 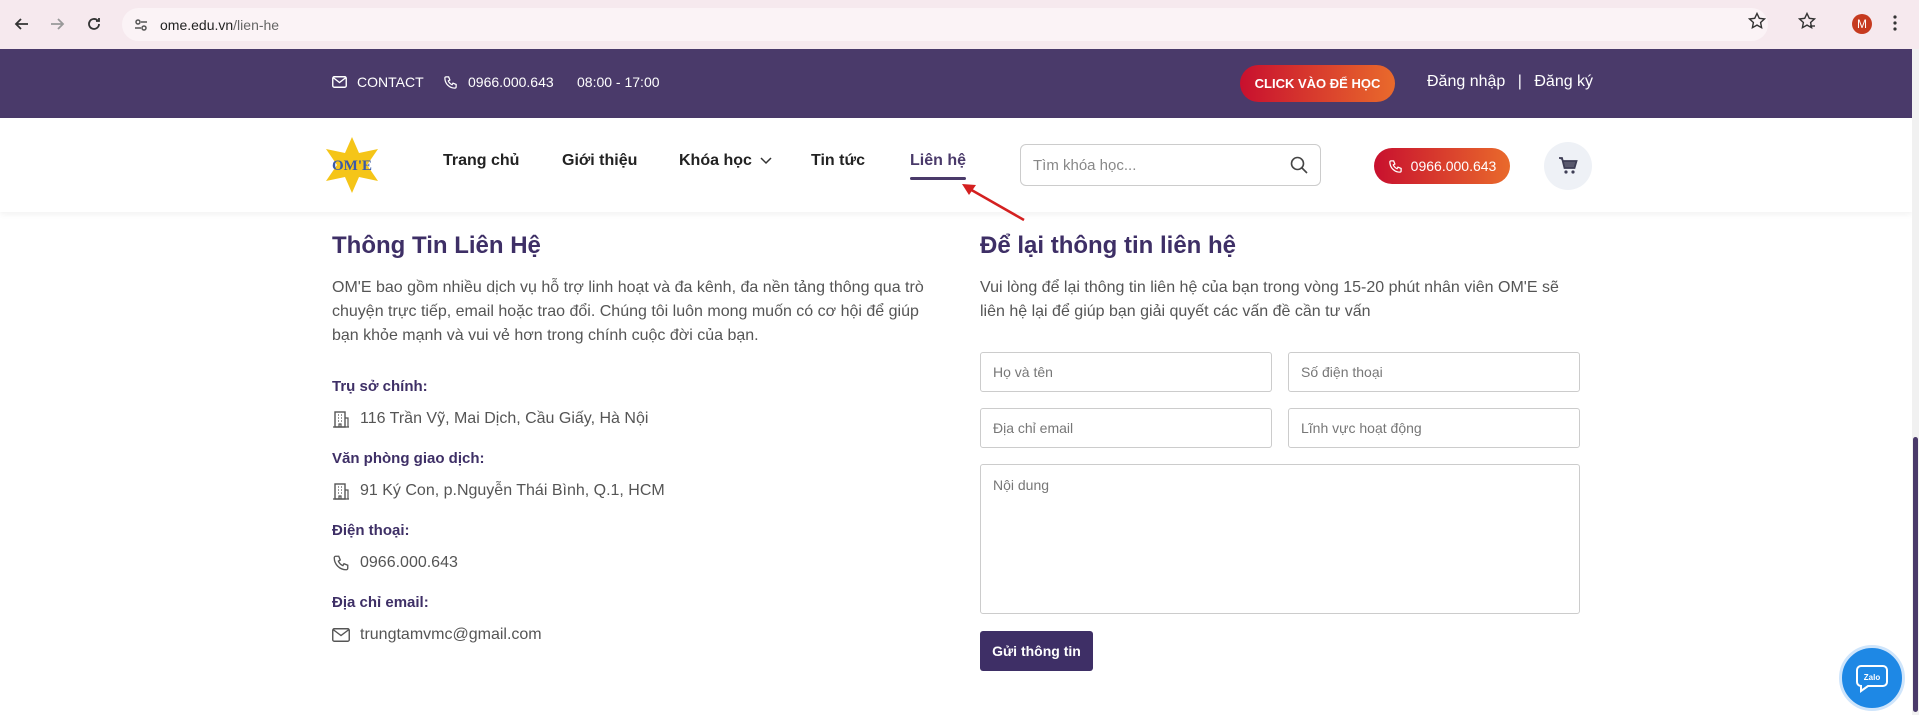 I want to click on learn-now-button: CLICK VÀO ĐỂ HỌC, so click(x=1317, y=83).